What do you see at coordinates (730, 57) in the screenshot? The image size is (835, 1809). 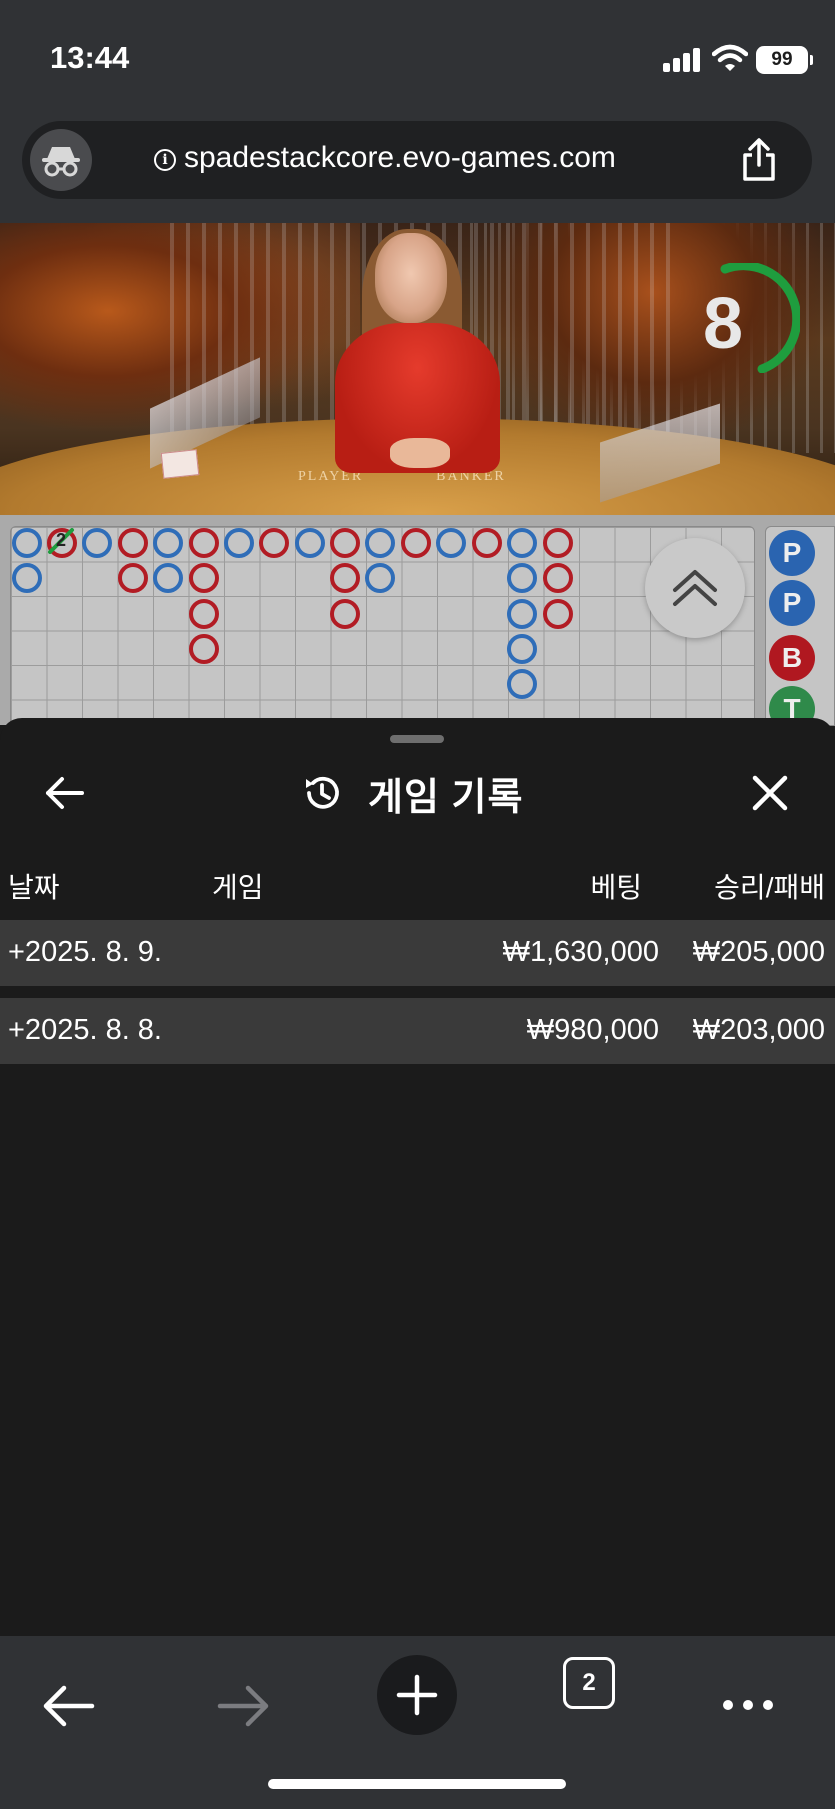 I see `wifi-icon` at bounding box center [730, 57].